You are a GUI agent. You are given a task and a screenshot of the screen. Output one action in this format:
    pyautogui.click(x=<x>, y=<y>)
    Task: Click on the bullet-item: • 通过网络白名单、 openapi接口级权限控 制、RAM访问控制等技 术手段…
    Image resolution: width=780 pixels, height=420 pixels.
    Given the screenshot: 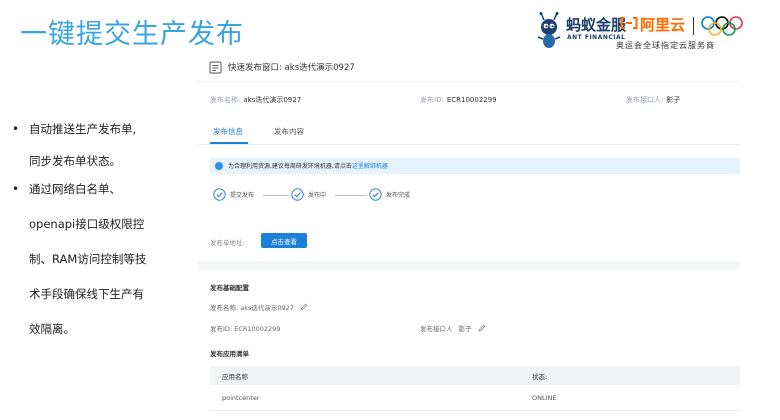 What is the action you would take?
    pyautogui.click(x=94, y=259)
    